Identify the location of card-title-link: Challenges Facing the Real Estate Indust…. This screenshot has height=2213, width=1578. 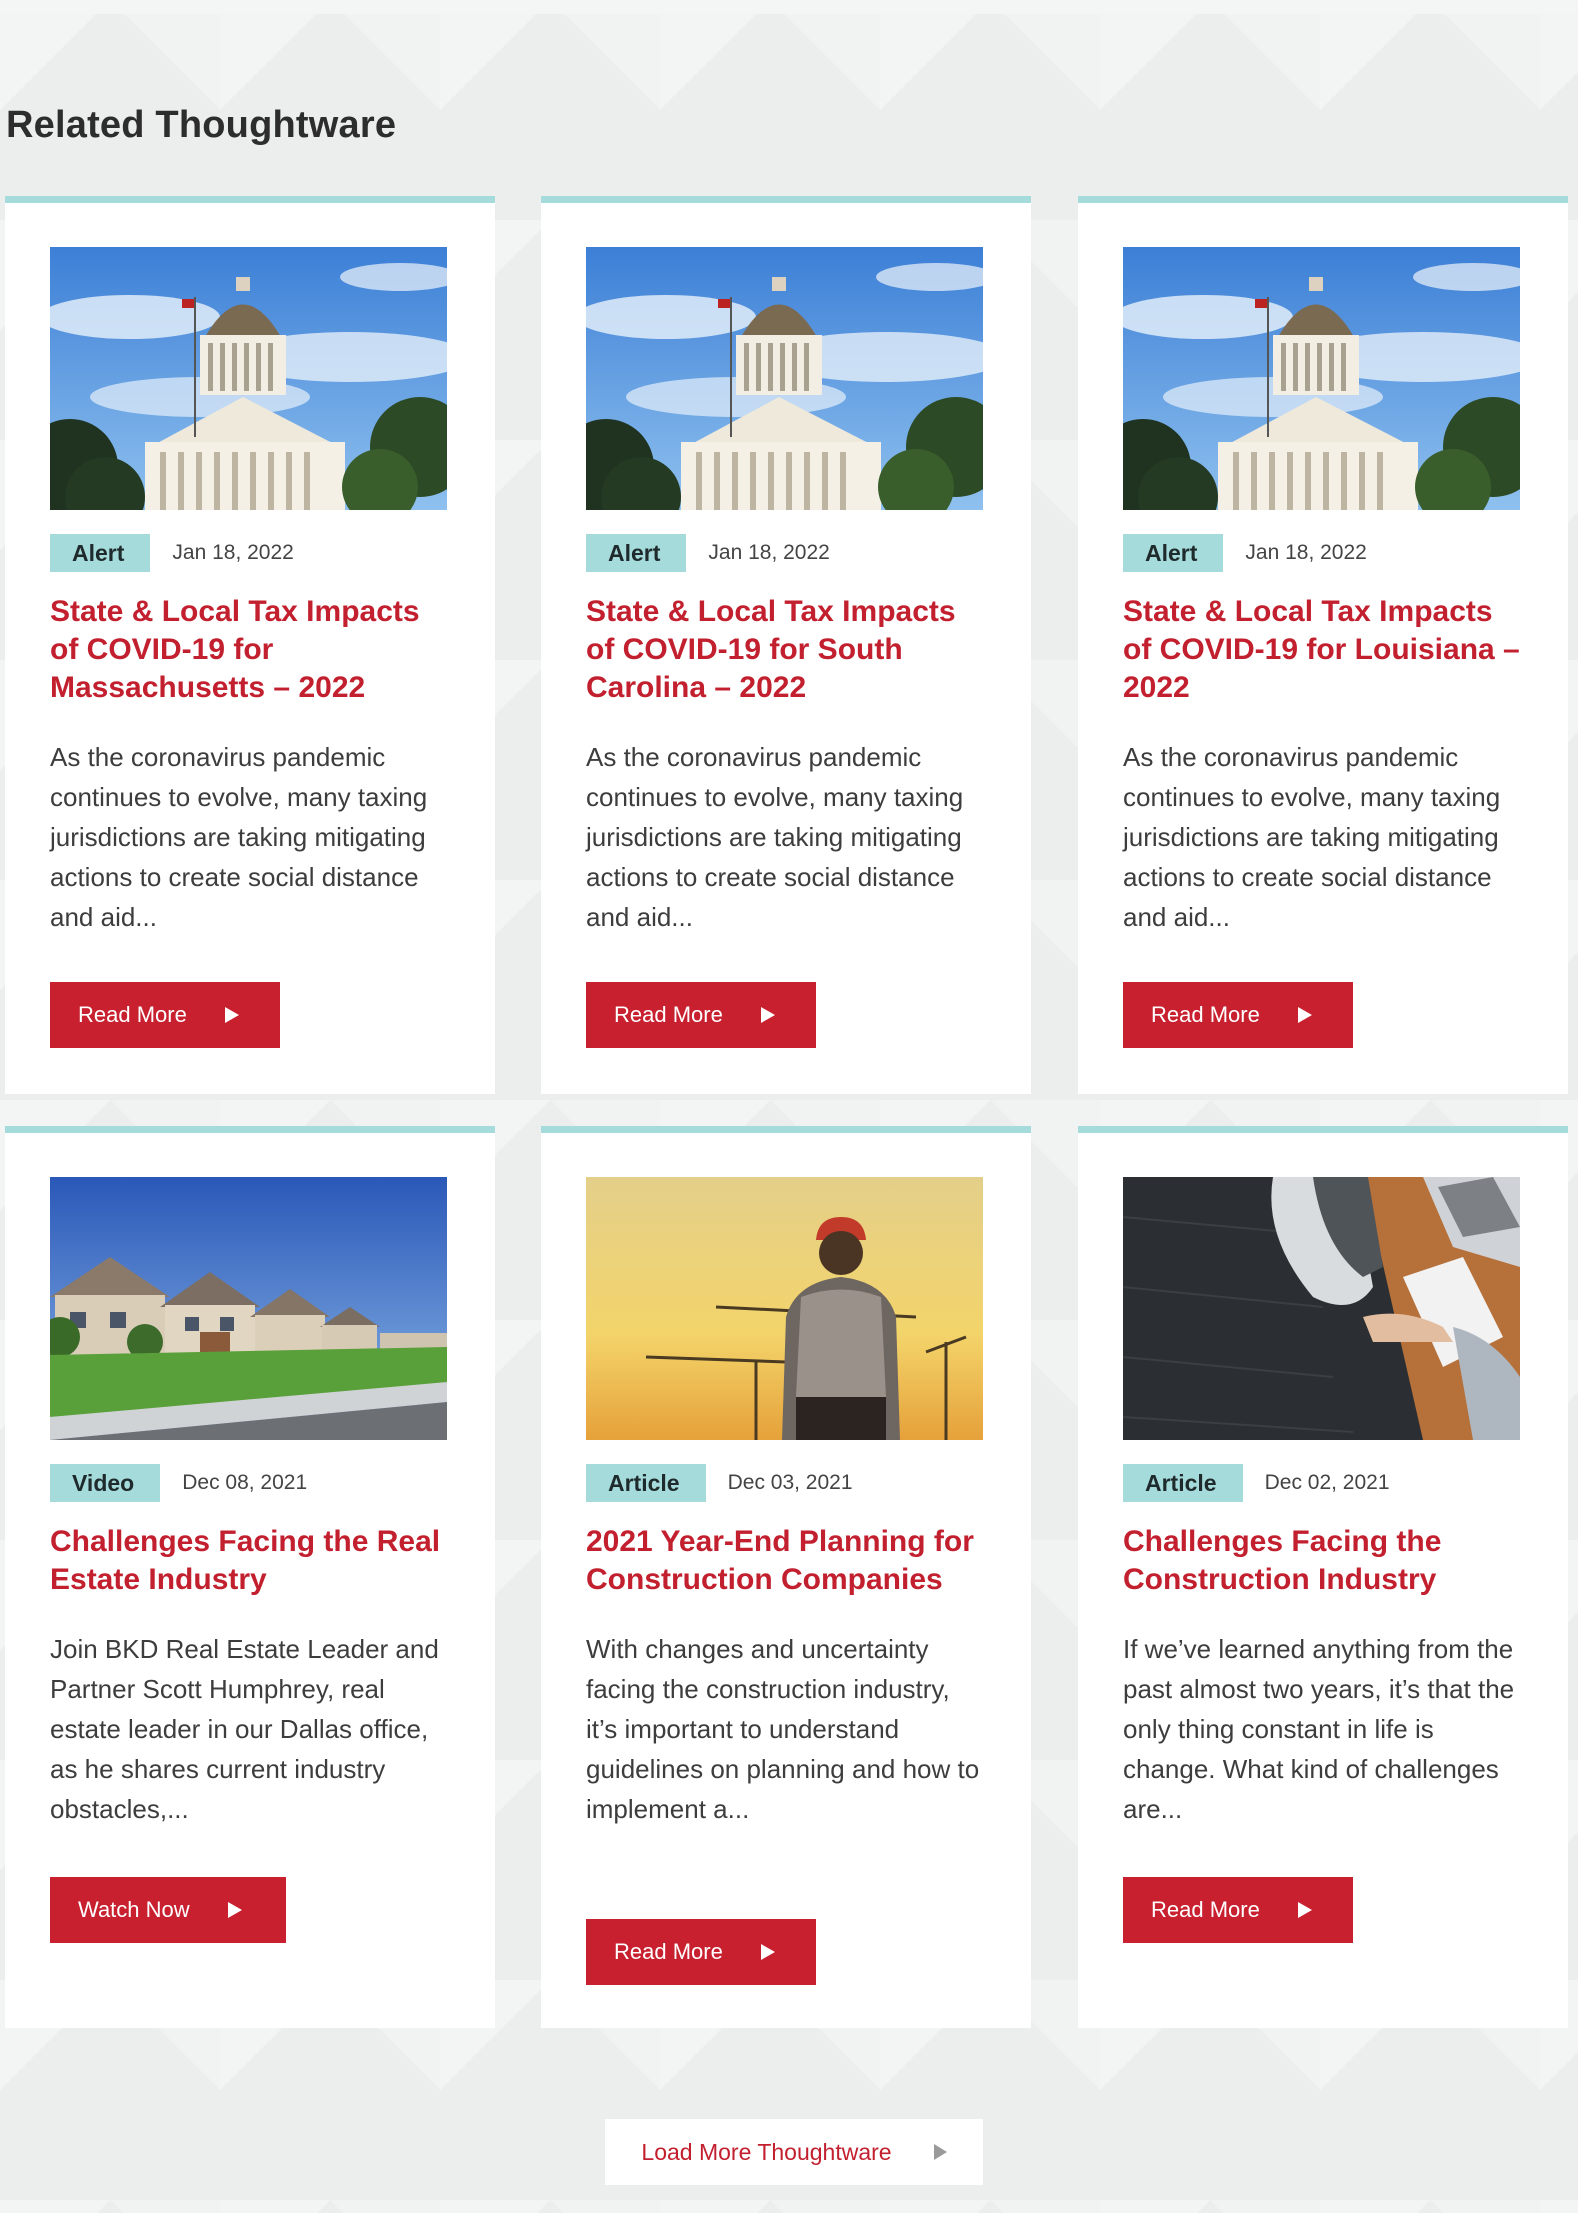
(250, 1561).